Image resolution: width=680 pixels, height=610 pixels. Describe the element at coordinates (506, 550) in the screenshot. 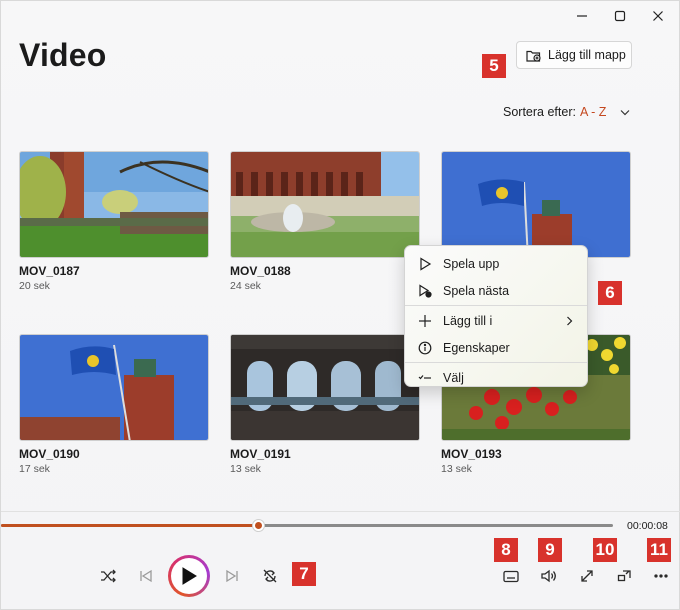

I see `annotation-badge-8: 8` at that location.